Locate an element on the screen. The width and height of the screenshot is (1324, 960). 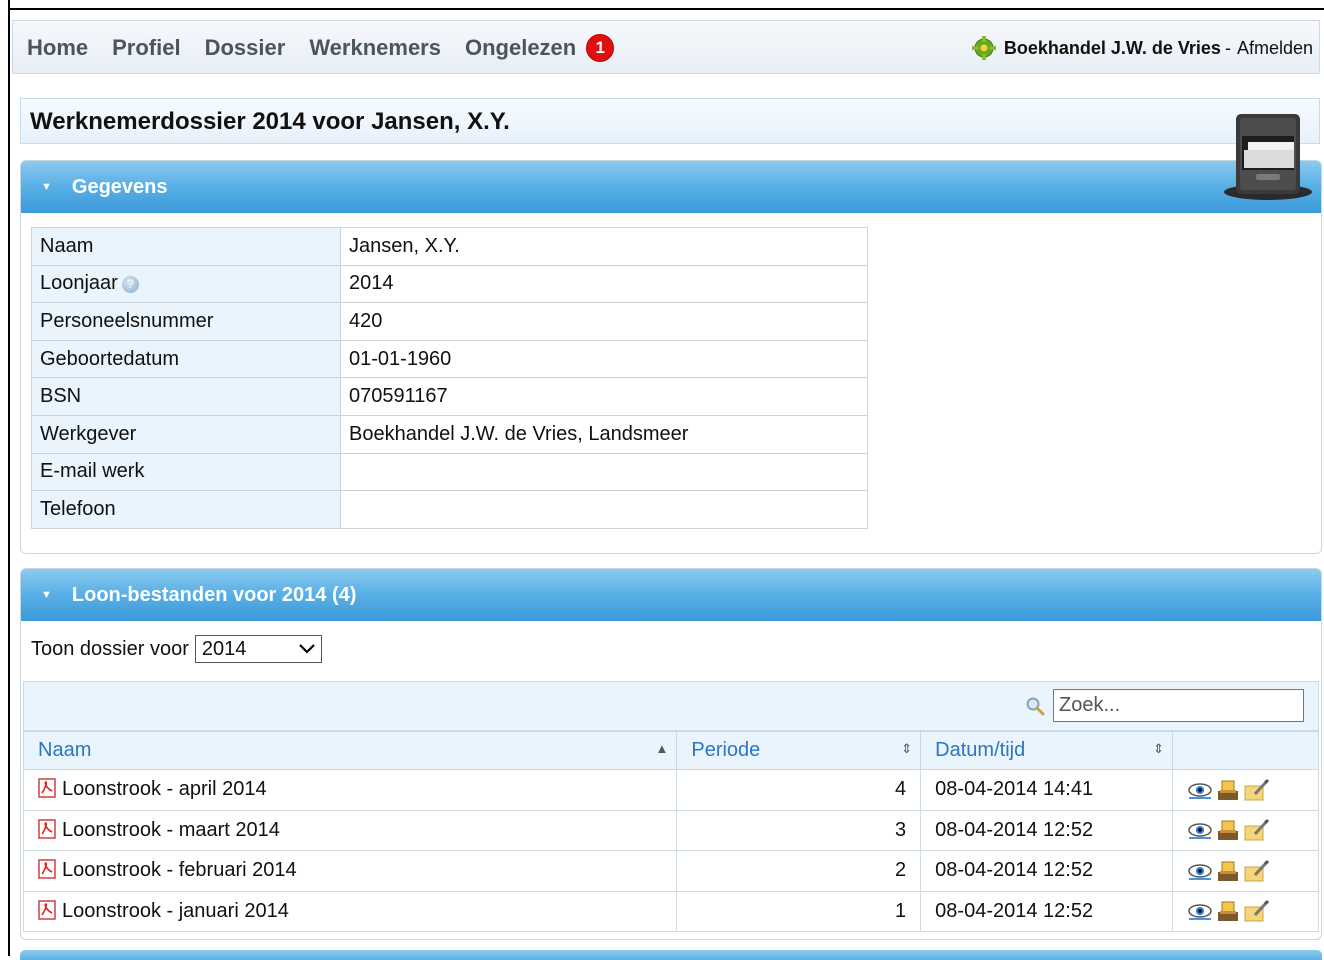
user-area: Boekhandel J.W. de Vries - Afmelden is located at coordinates (1142, 48).